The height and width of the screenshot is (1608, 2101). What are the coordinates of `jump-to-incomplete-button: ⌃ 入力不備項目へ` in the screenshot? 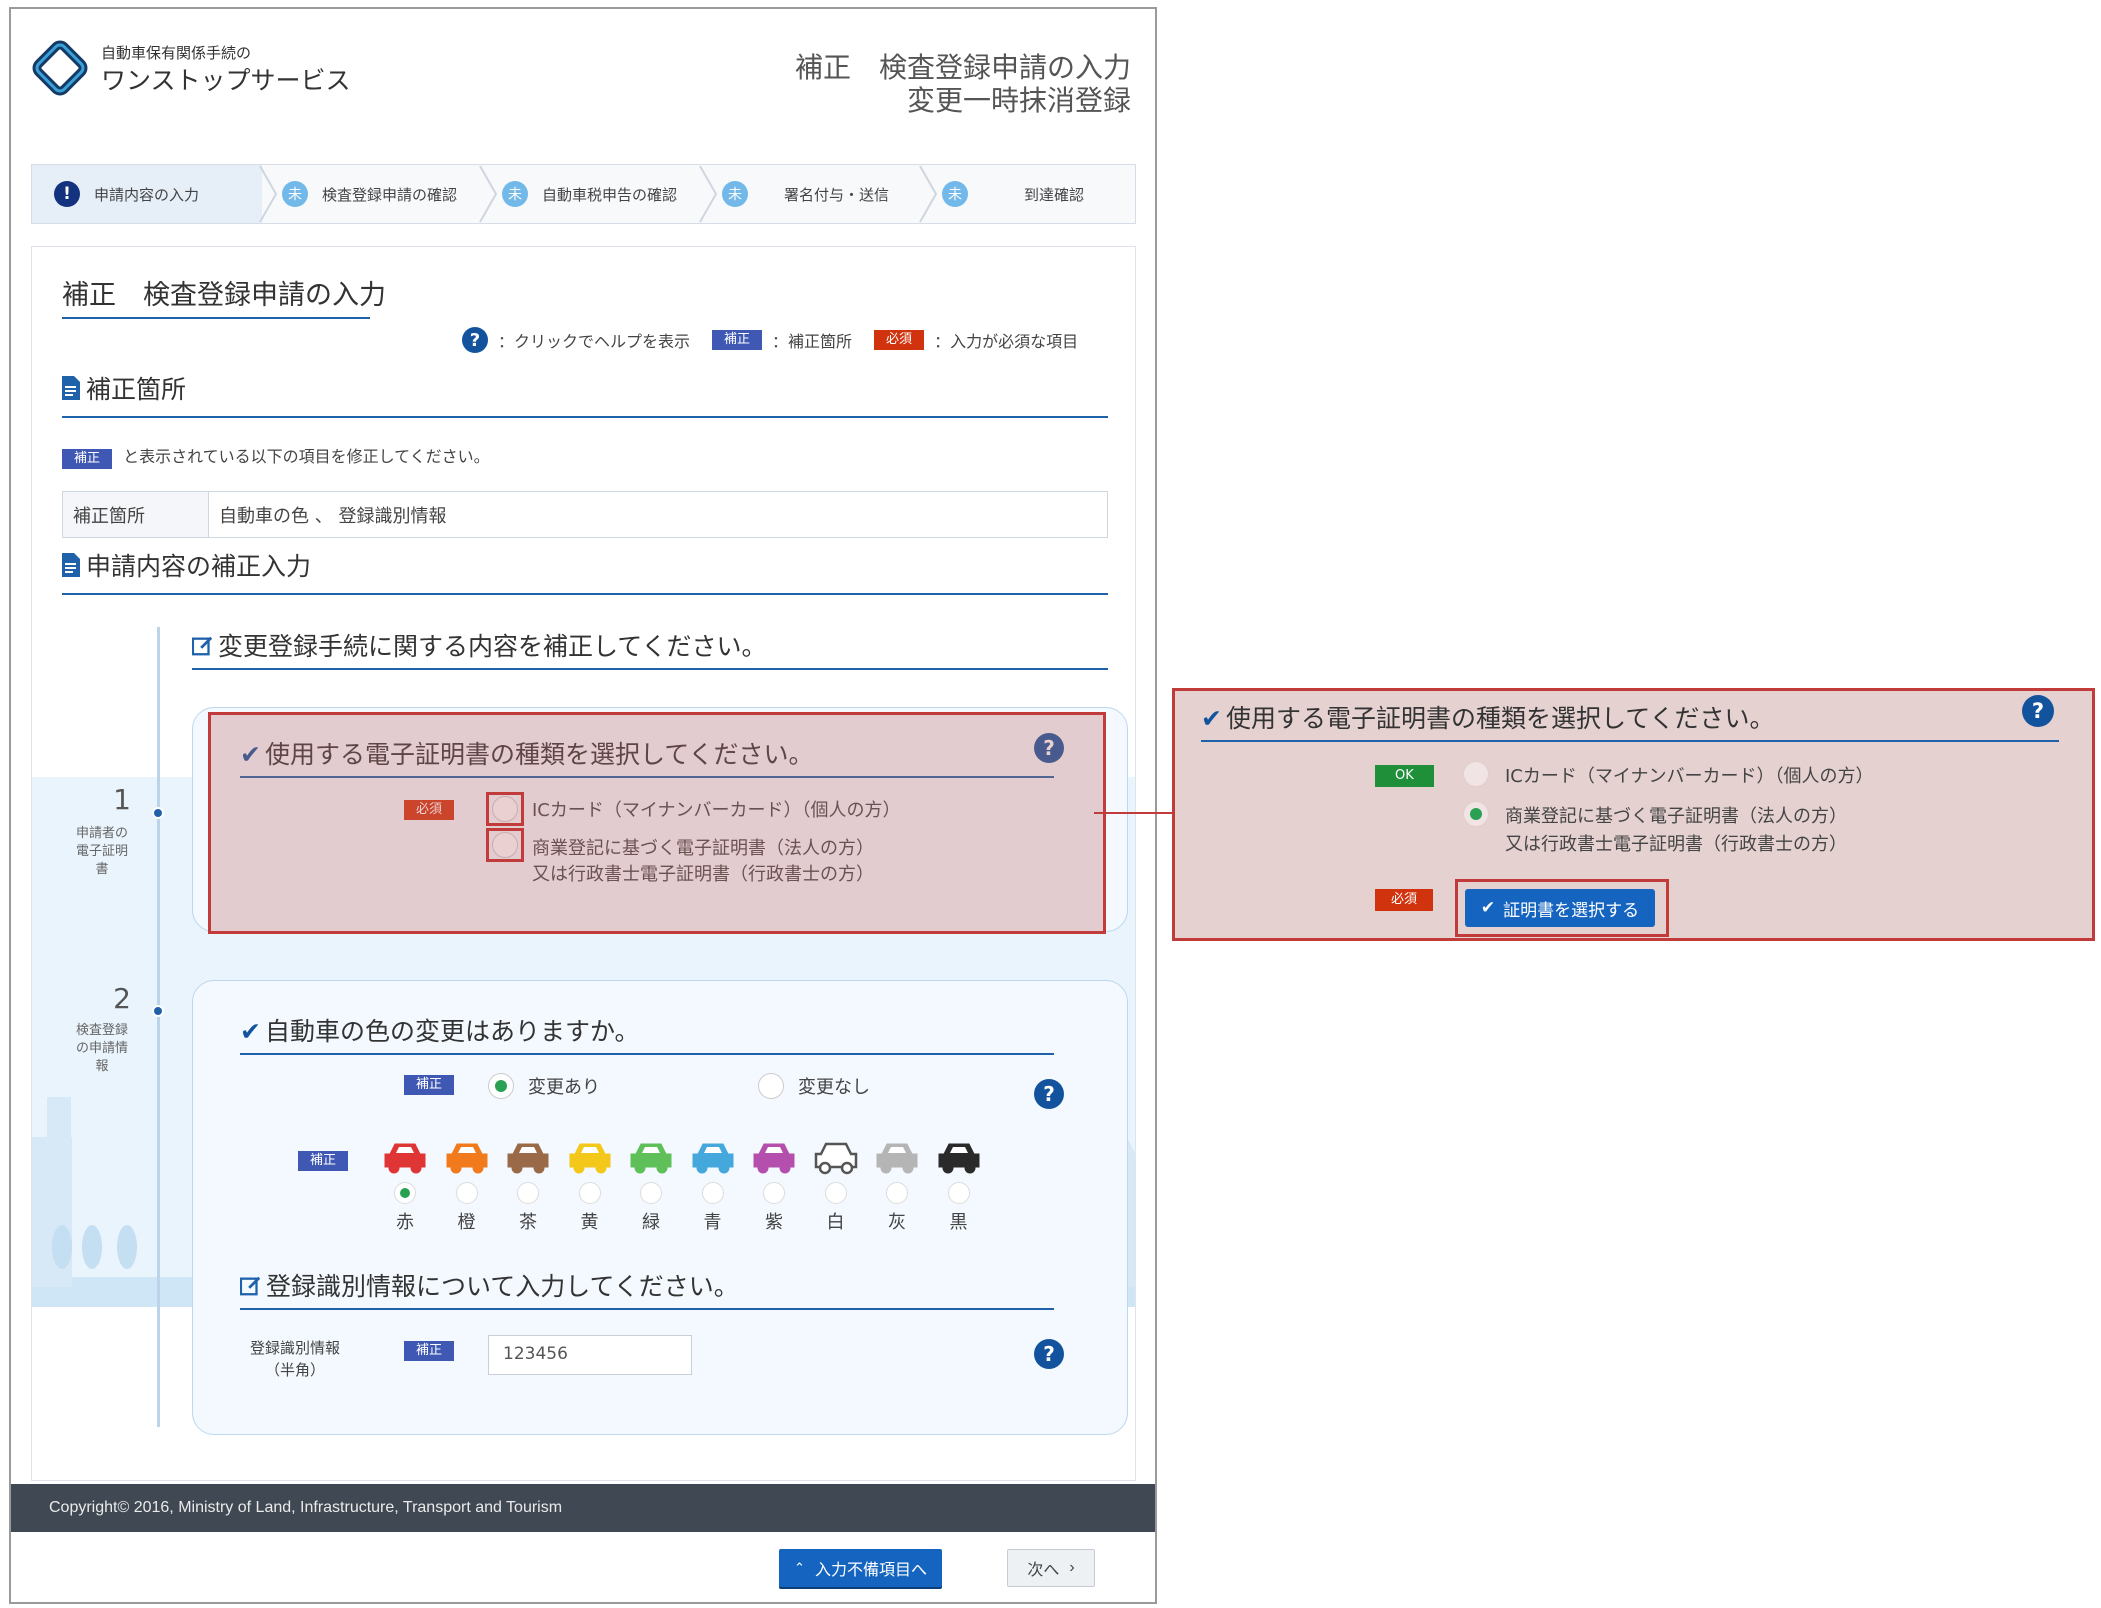 It's located at (860, 1568).